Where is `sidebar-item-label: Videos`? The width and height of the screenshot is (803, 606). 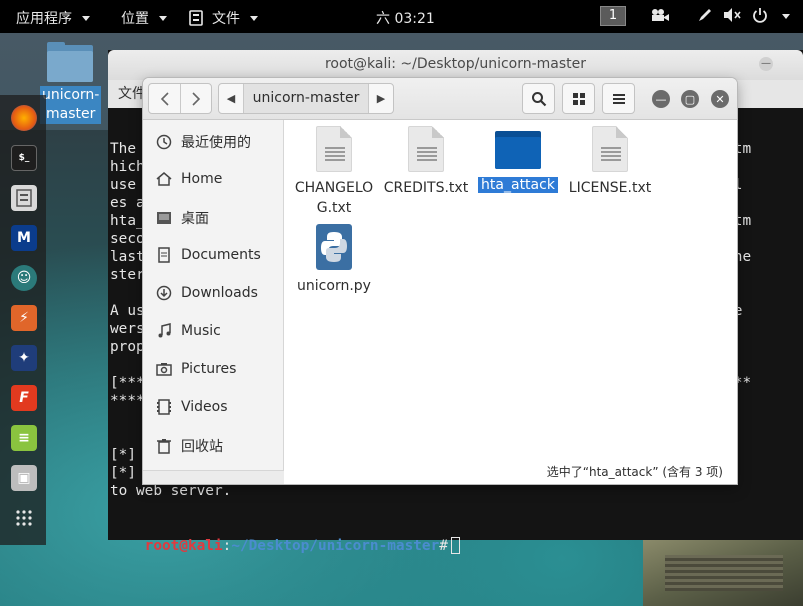
sidebar-item-label: Videos is located at coordinates (204, 407).